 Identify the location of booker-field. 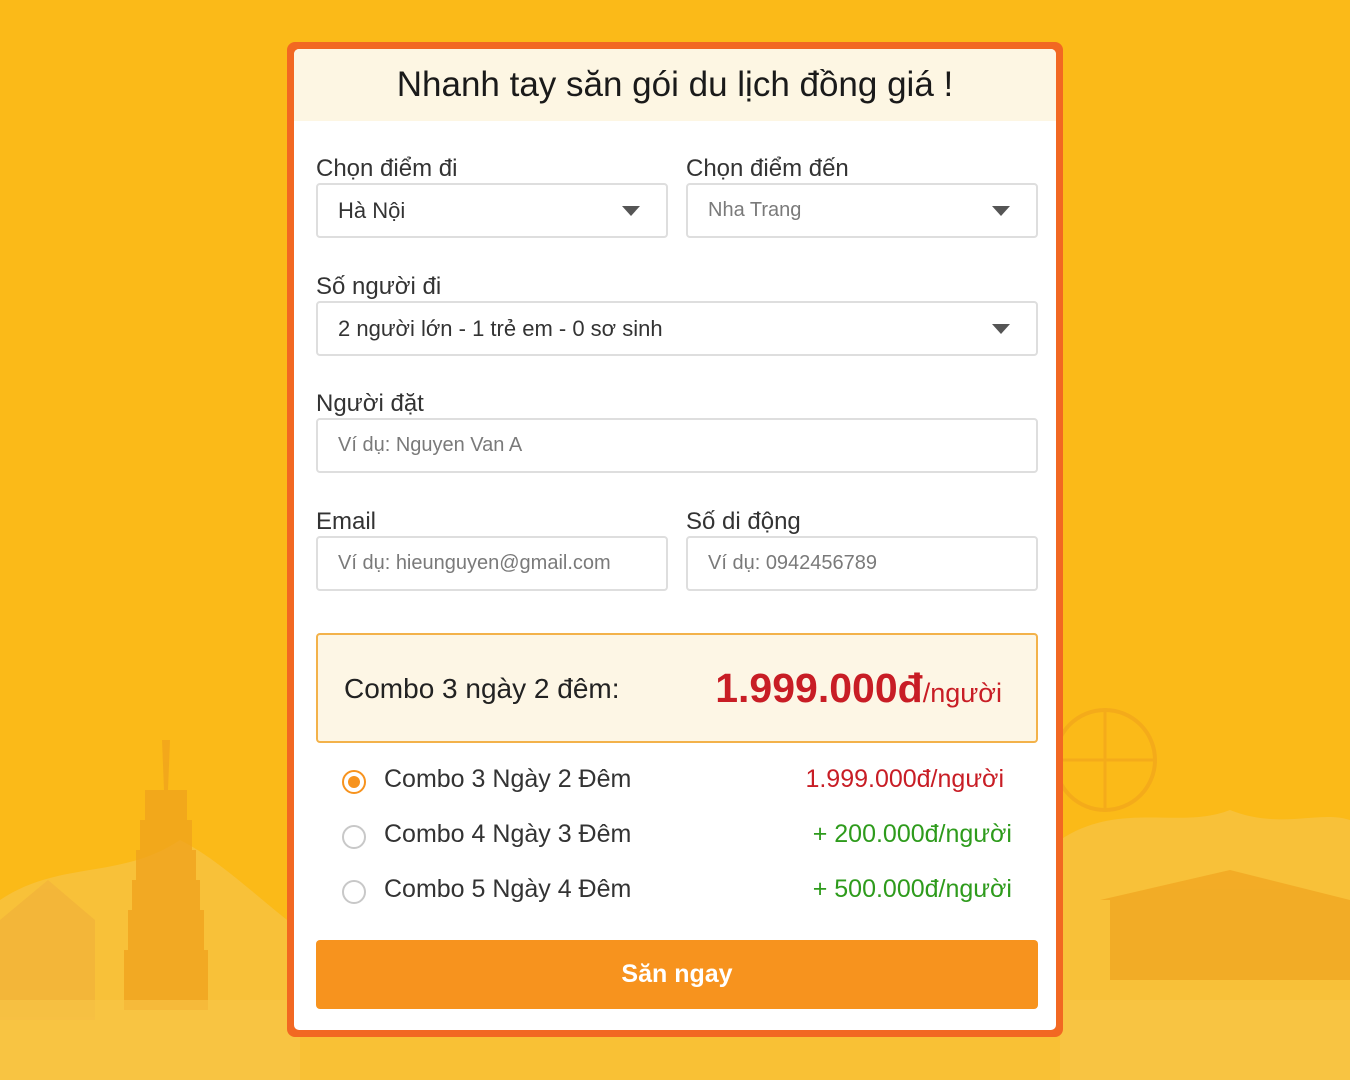
(677, 445).